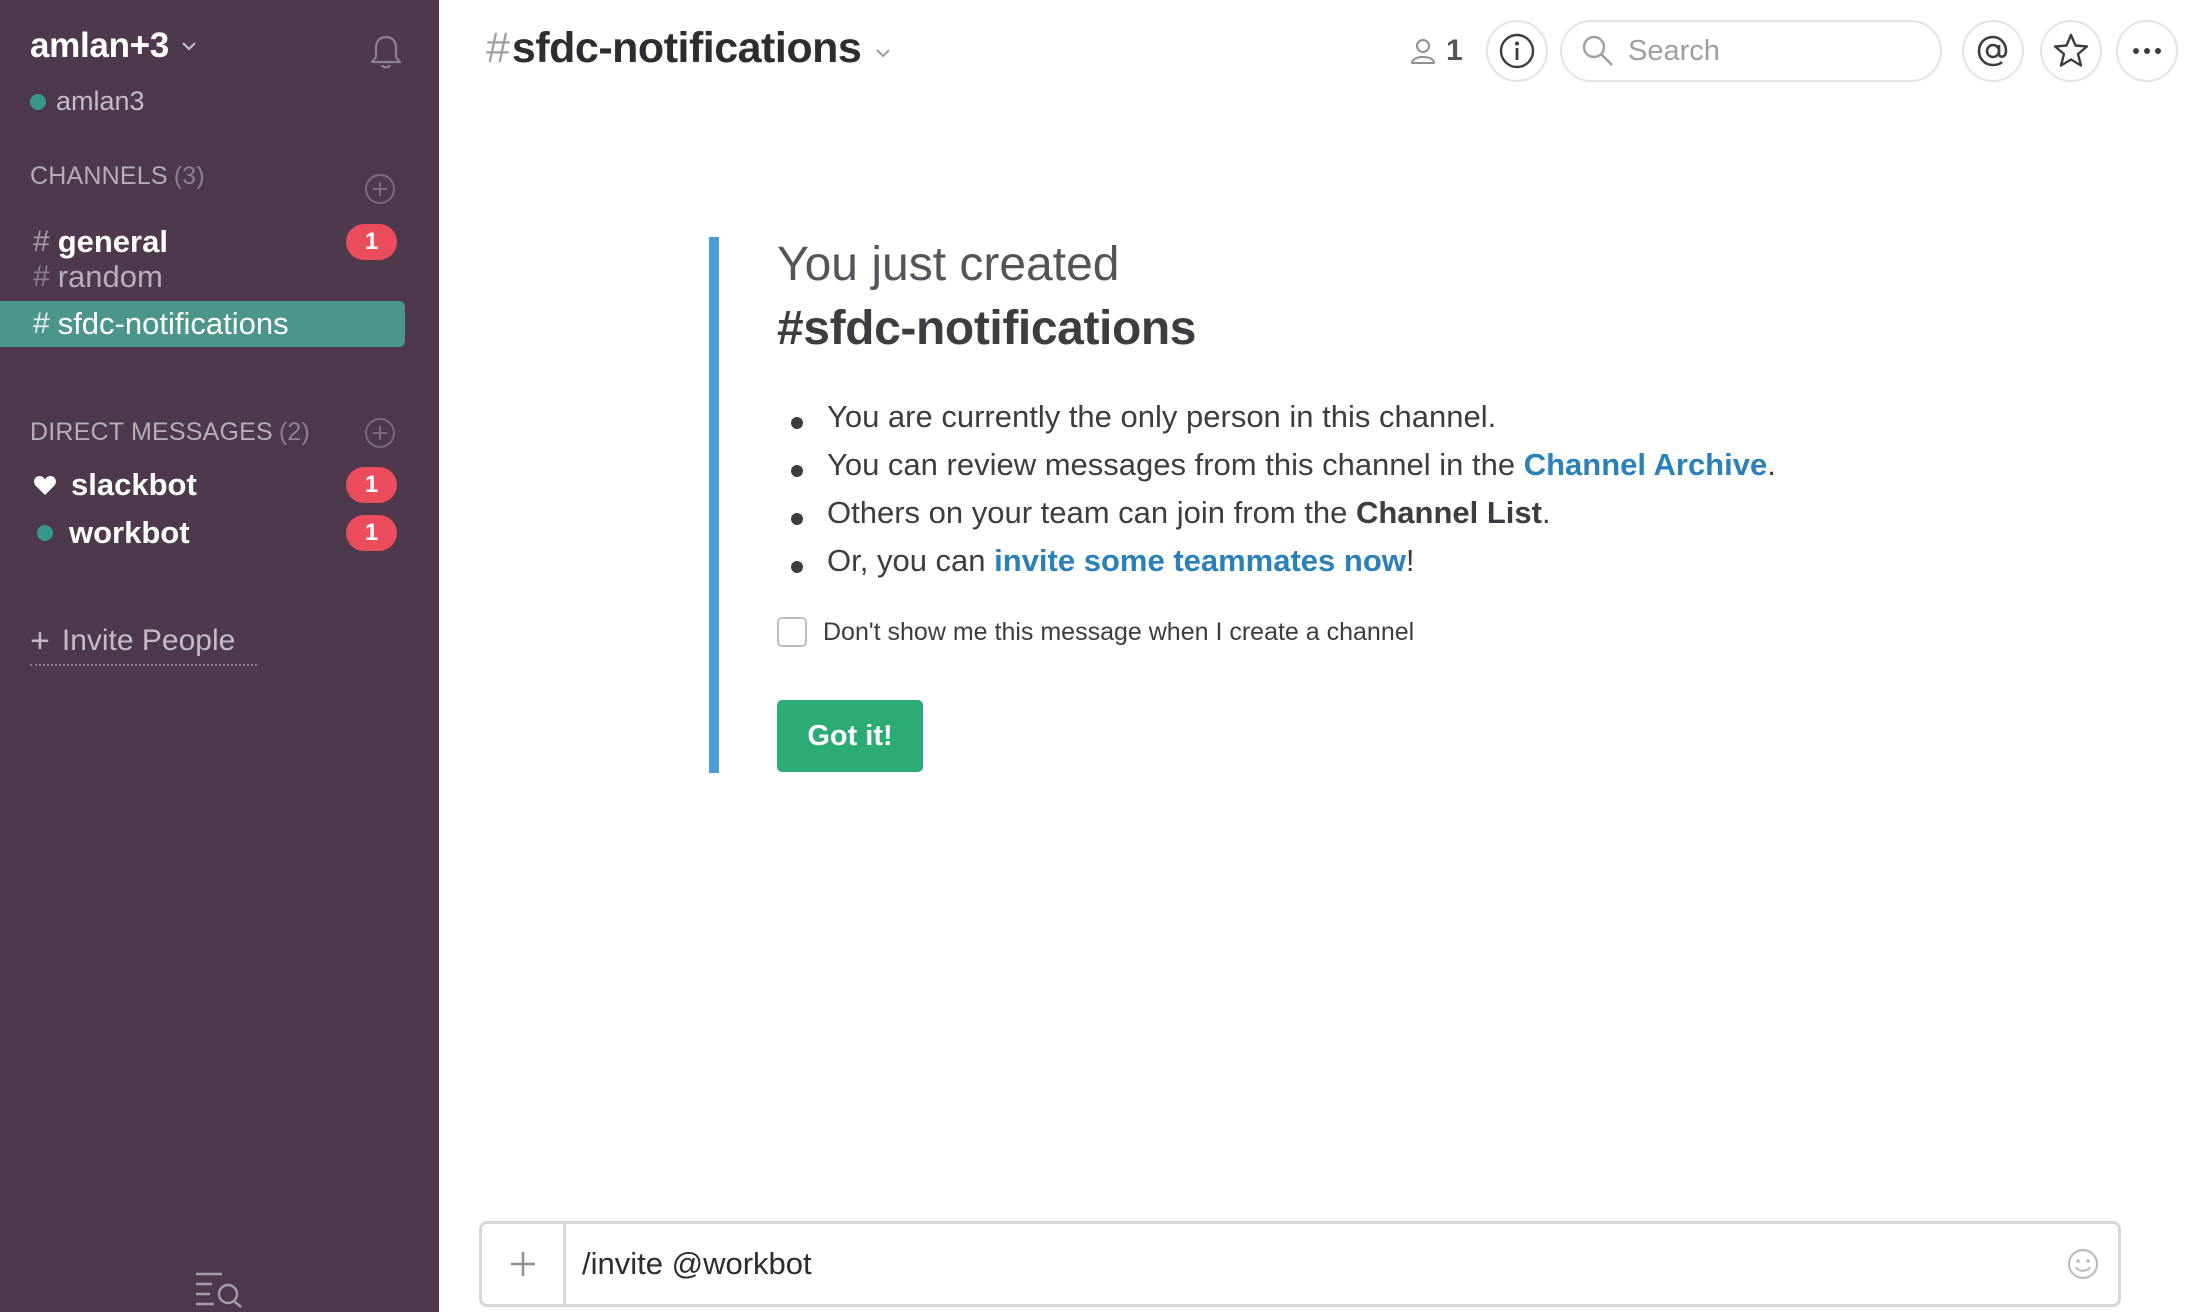  What do you see at coordinates (1778, 51) in the screenshot?
I see `search-input` at bounding box center [1778, 51].